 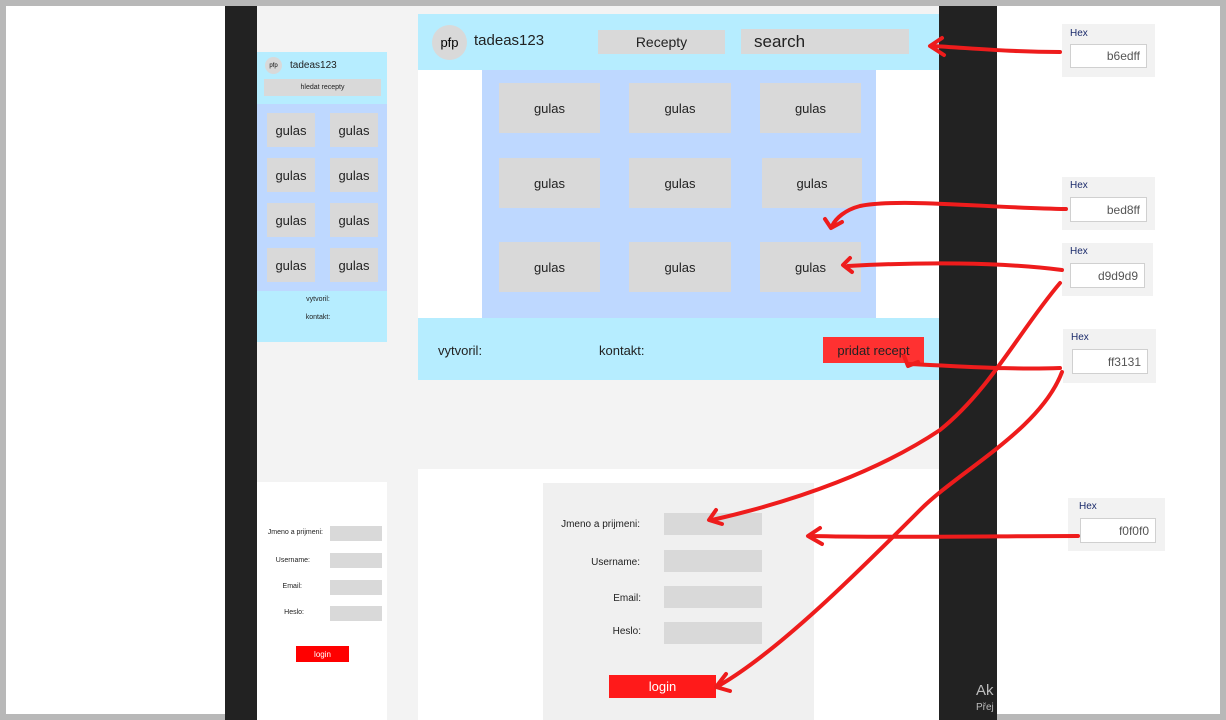 What do you see at coordinates (891, 528) in the screenshot?
I see `arrow-login-color` at bounding box center [891, 528].